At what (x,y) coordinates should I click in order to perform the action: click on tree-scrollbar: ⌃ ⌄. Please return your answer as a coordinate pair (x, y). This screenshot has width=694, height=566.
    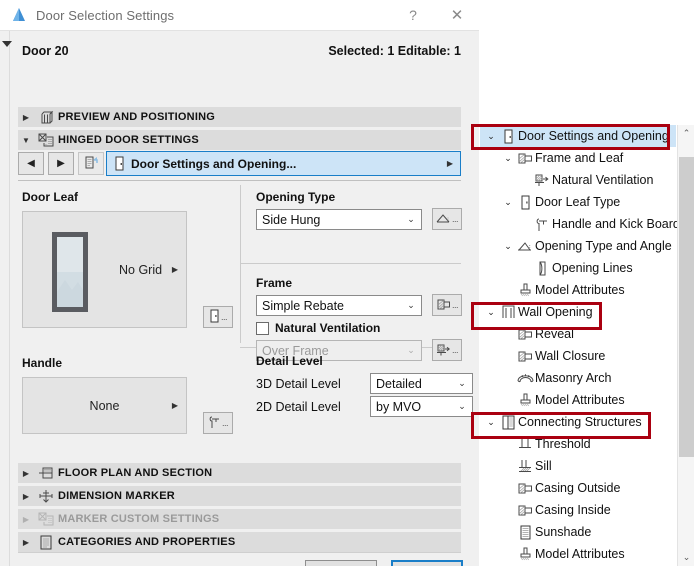
    Looking at the image, I should click on (685, 345).